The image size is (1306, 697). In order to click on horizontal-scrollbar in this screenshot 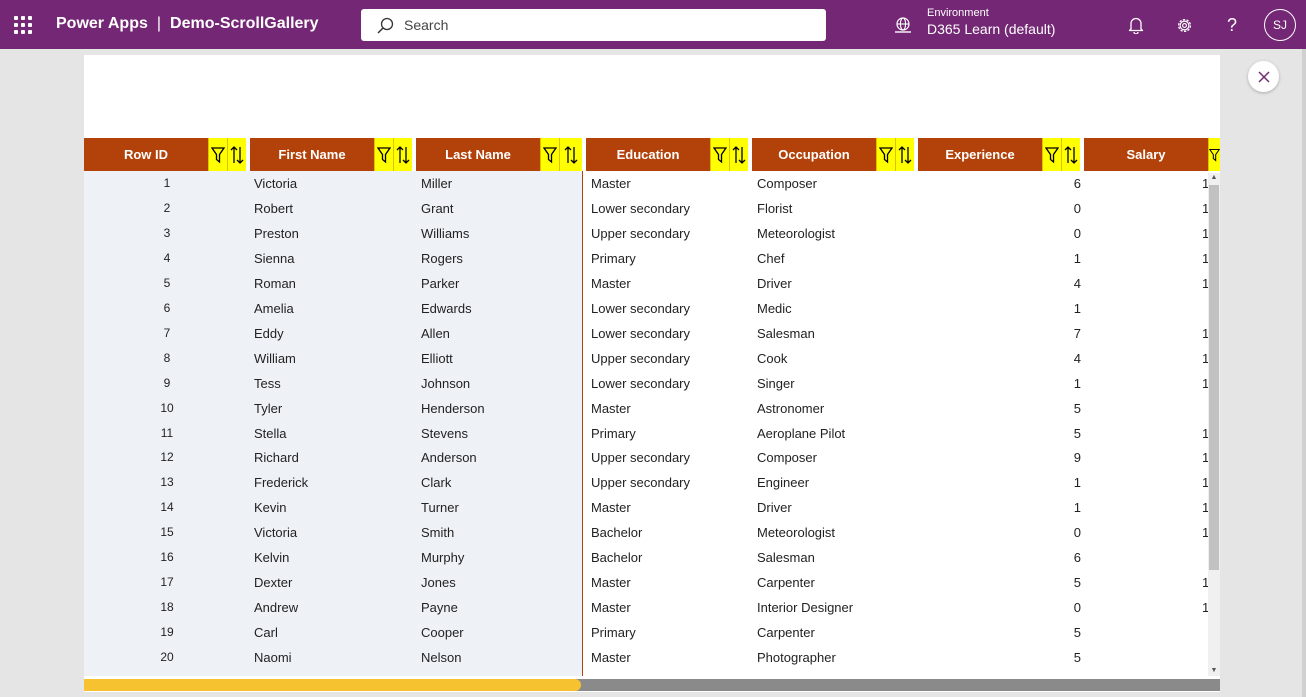, I will do `click(652, 685)`.